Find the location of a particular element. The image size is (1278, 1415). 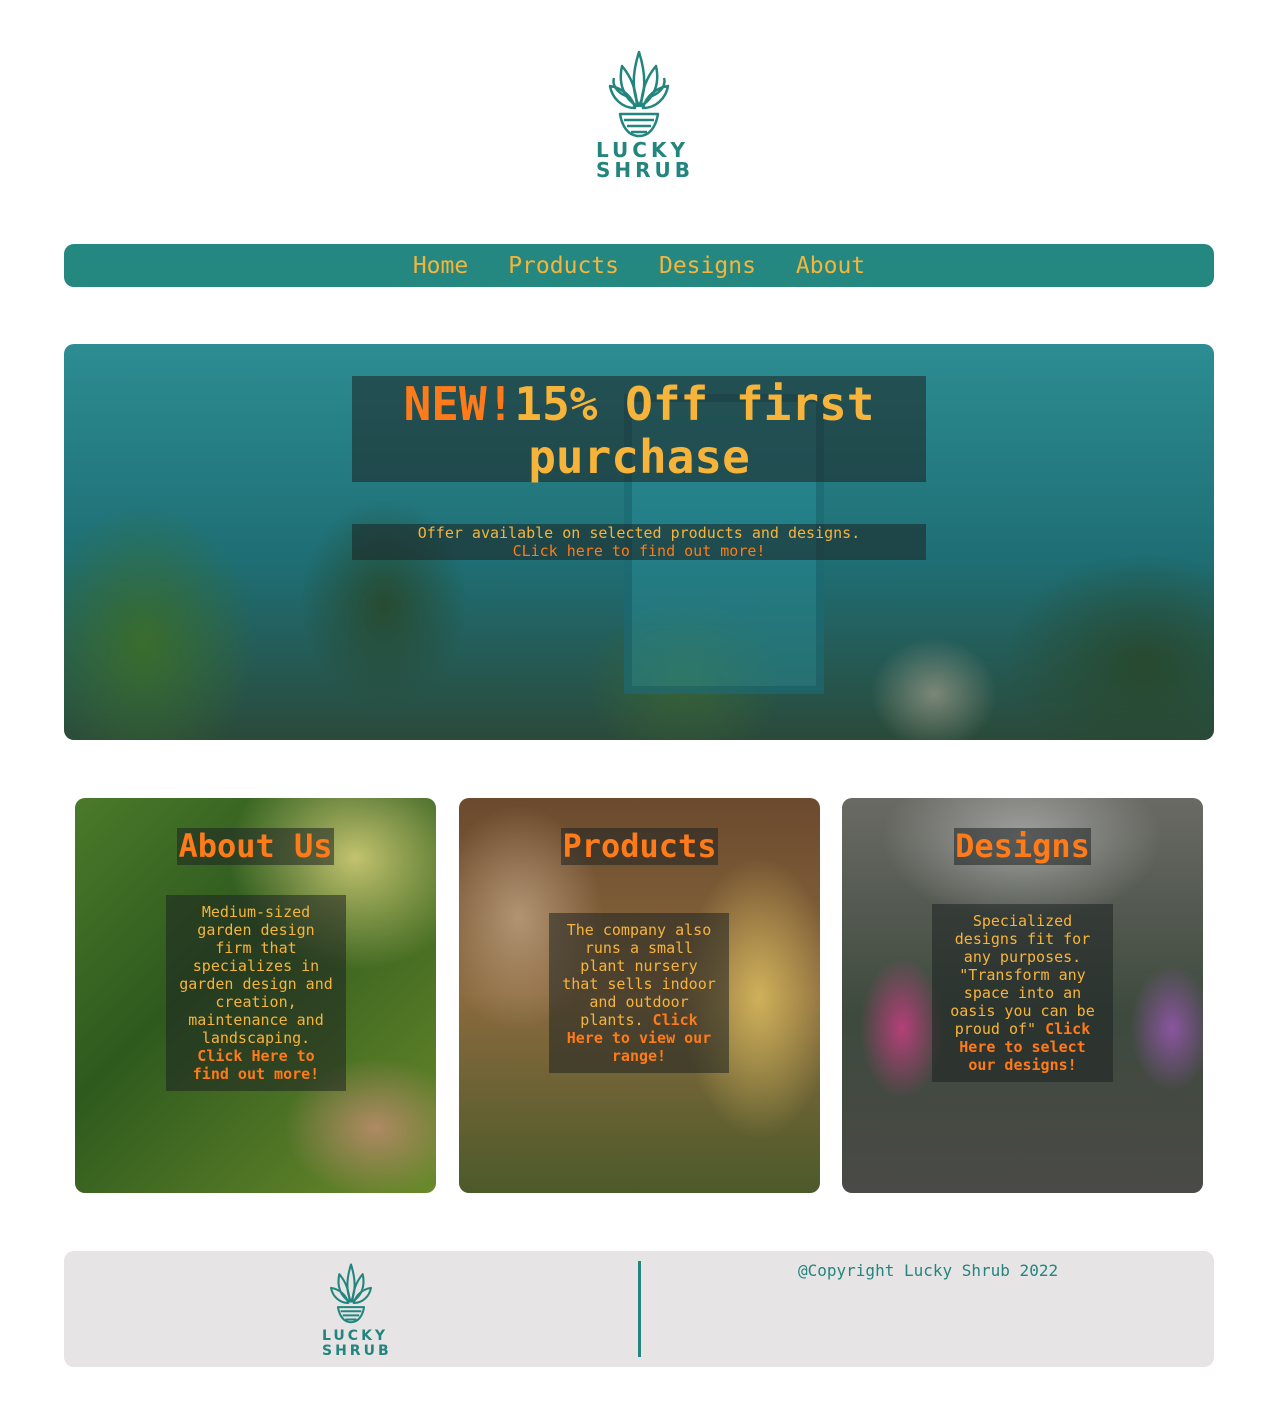

hero-title: NEW!15% Off first purchase is located at coordinates (639, 430).